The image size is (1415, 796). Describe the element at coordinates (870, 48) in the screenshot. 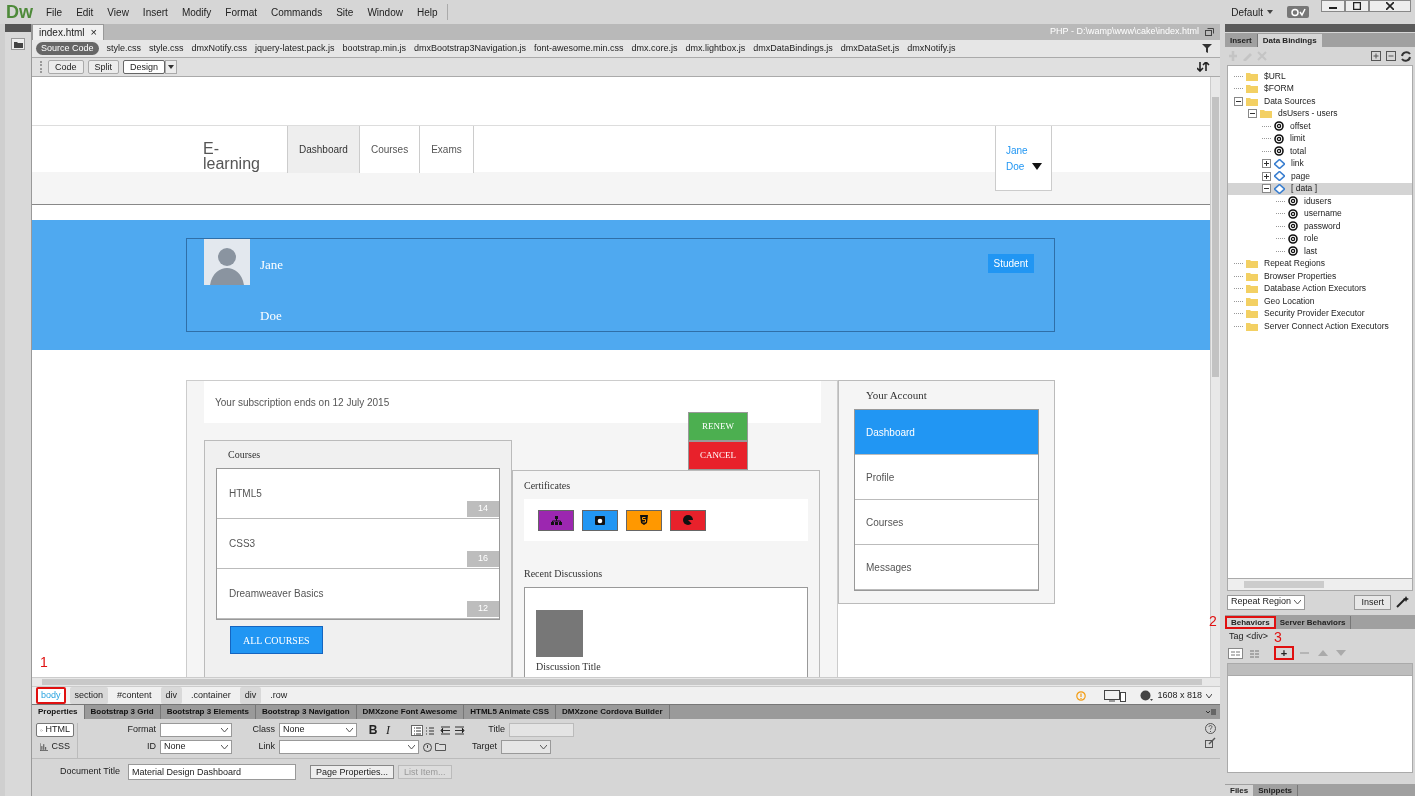

I see `related-file: dmxDataSet.js` at that location.